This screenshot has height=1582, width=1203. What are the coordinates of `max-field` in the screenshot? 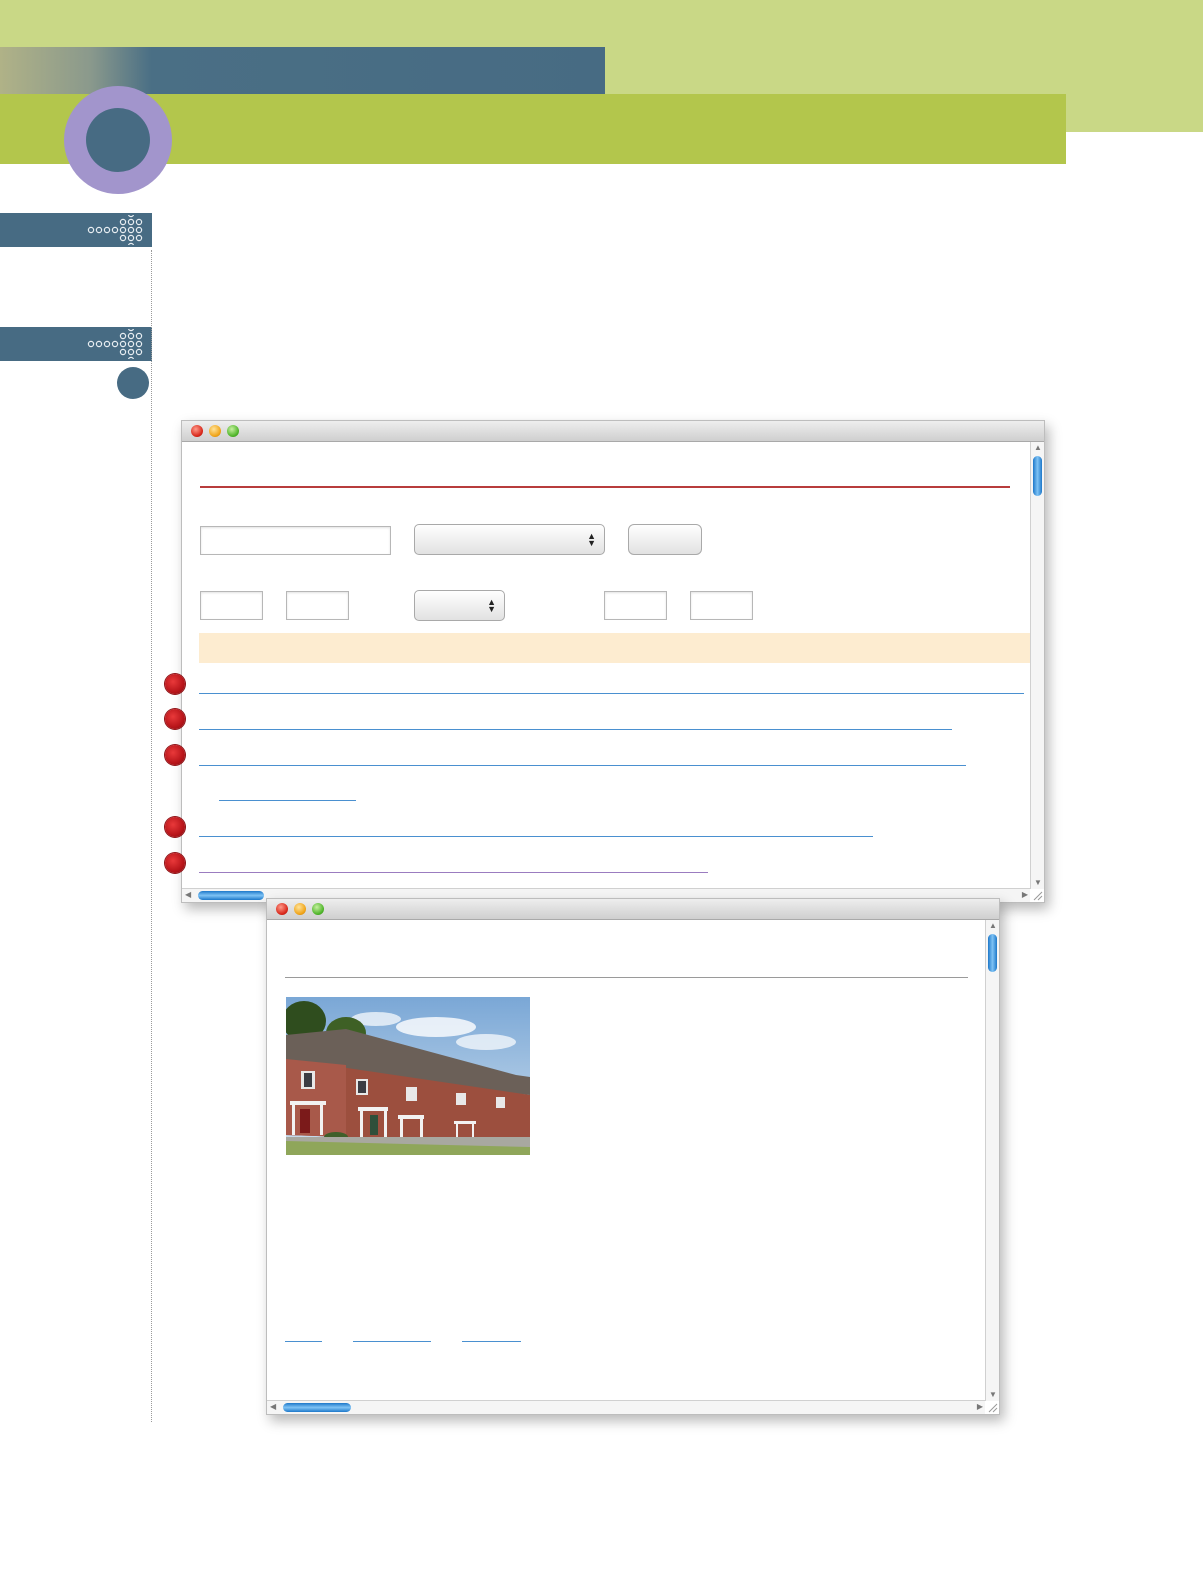 It's located at (317, 605).